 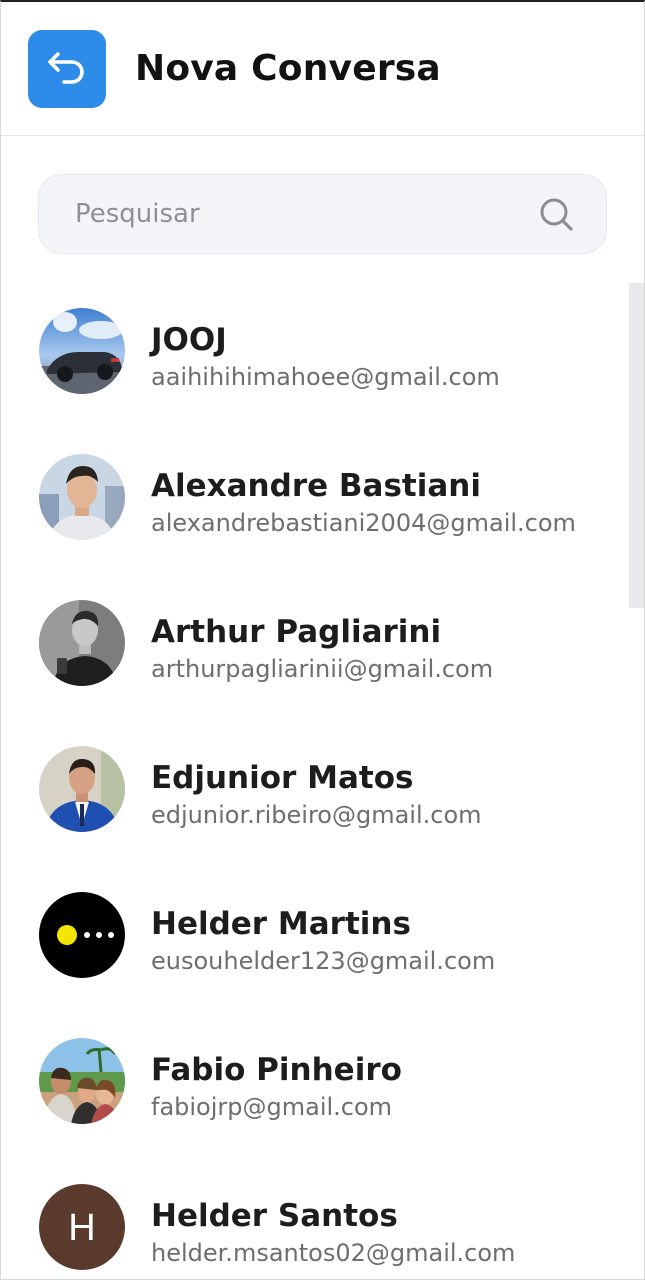 I want to click on search-input, so click(x=287, y=214).